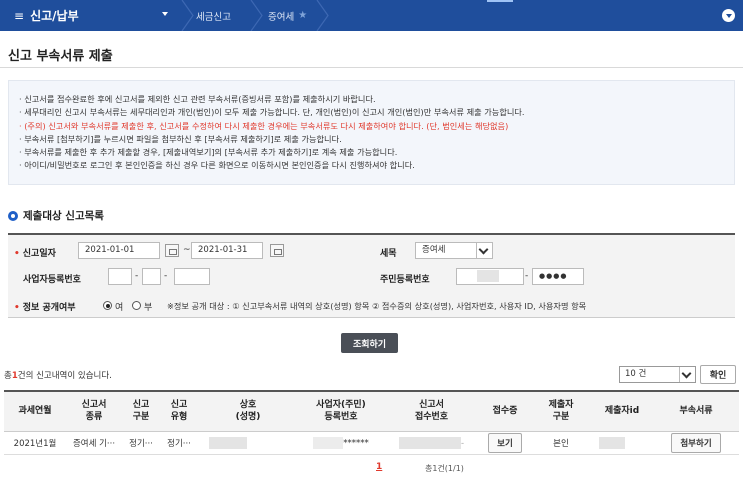 Image resolution: width=743 pixels, height=481 pixels. Describe the element at coordinates (45, 308) in the screenshot. I see `public-label: • 정보 공개여부` at that location.